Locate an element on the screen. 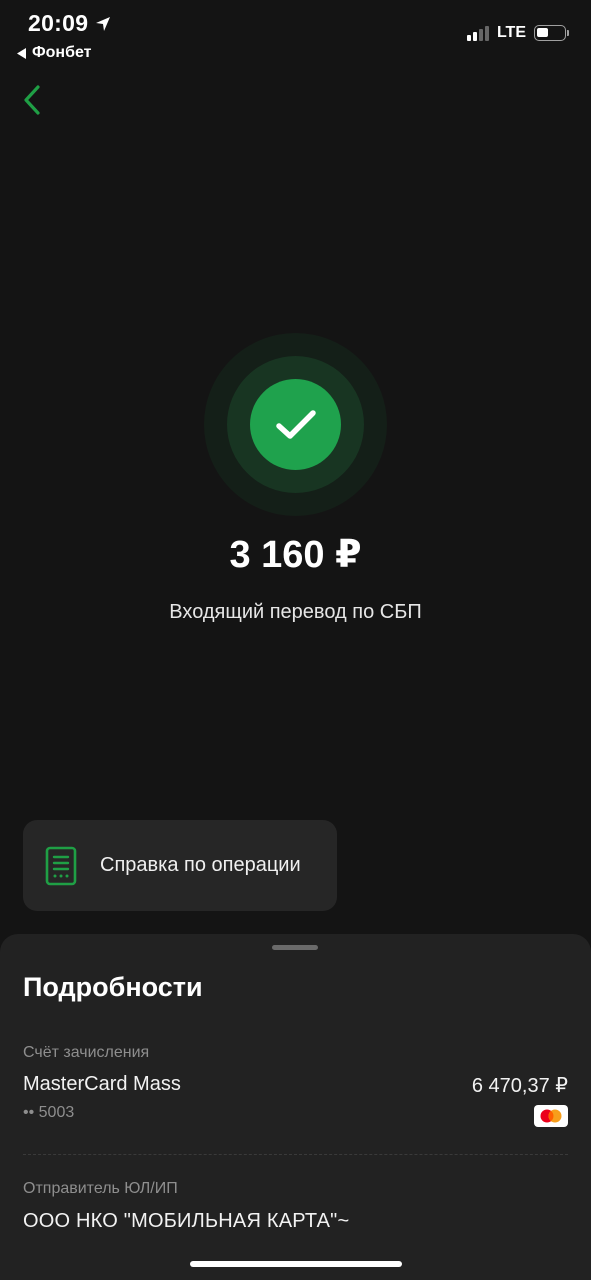  transaction-type: Входящий перевод по СБП is located at coordinates (295, 612).